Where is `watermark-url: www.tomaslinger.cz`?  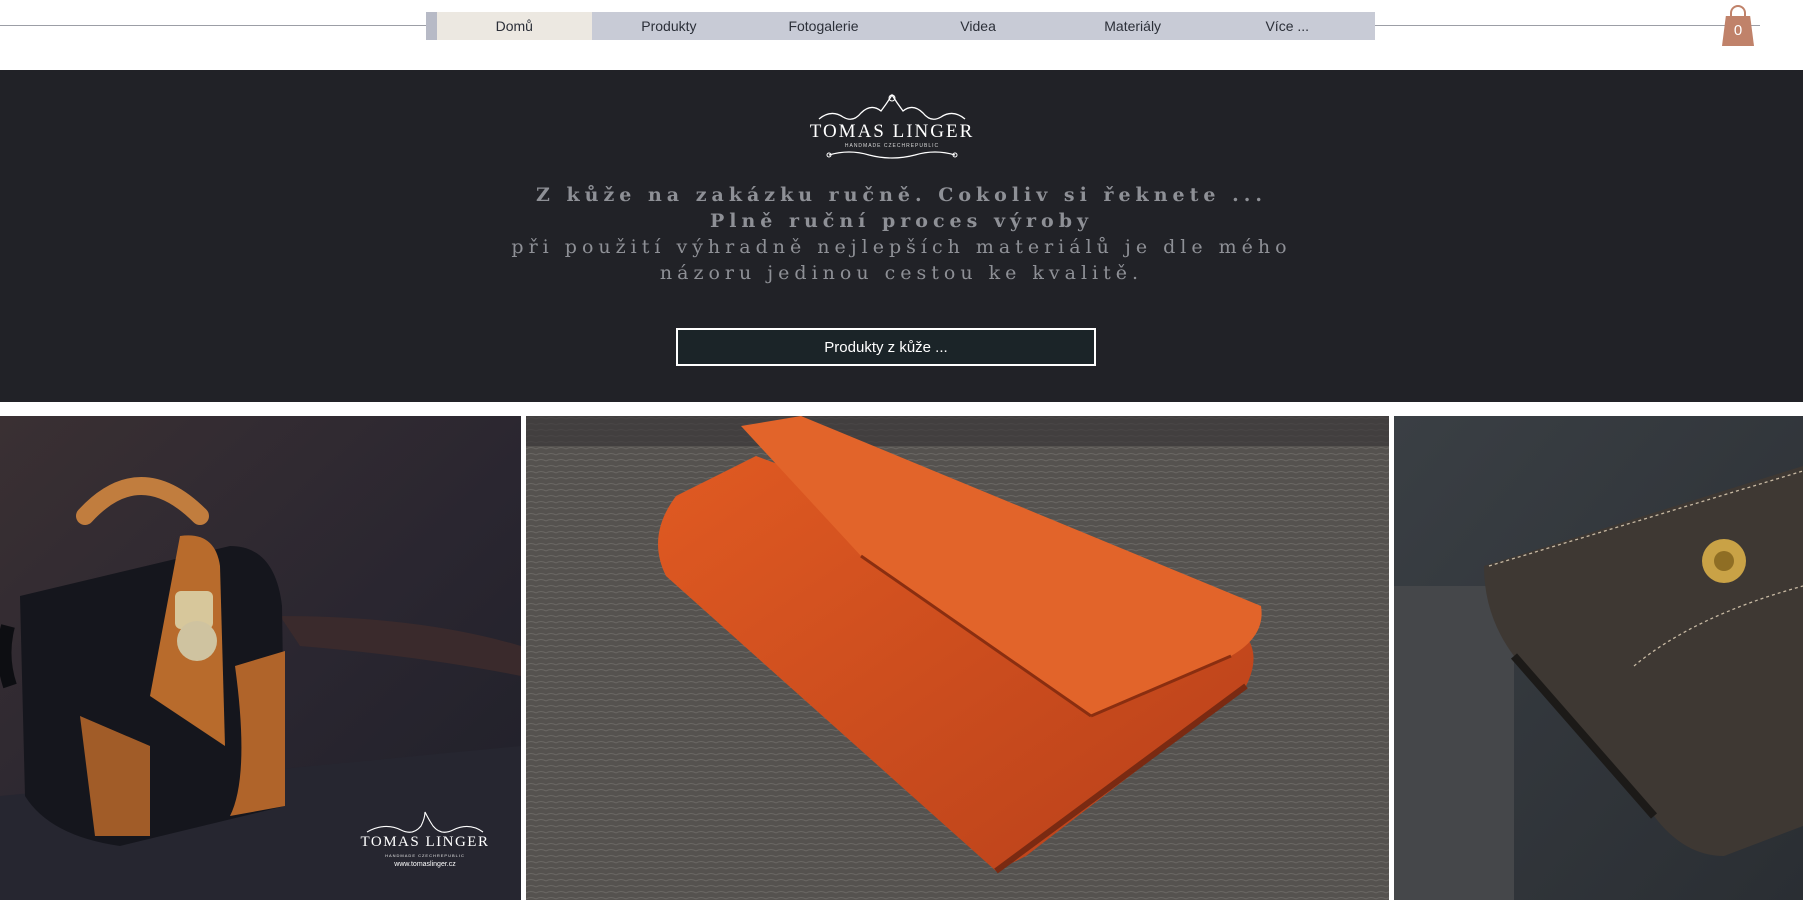 watermark-url: www.tomaslinger.cz is located at coordinates (425, 864).